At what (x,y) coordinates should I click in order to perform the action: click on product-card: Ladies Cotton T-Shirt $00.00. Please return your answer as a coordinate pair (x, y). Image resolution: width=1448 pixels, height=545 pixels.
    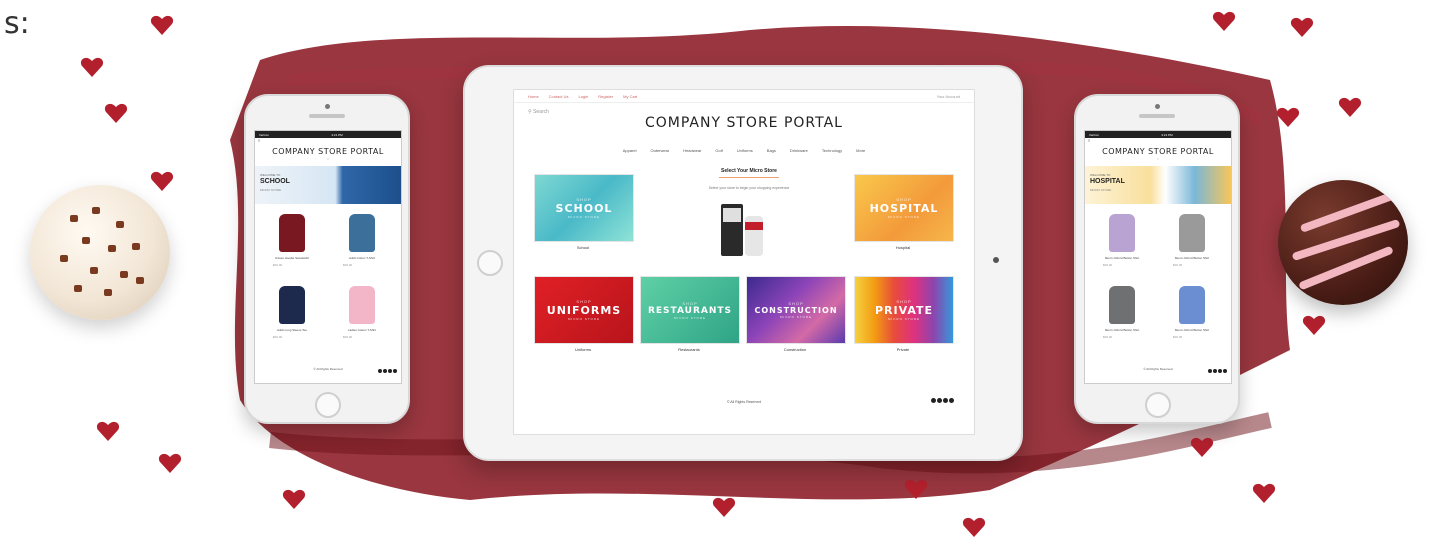
    Looking at the image, I should click on (362, 314).